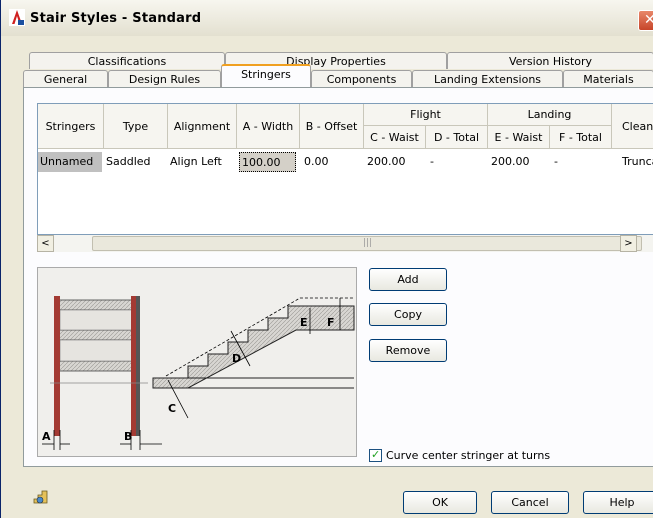 This screenshot has width=653, height=518. I want to click on check-icon: ✓, so click(376, 454).